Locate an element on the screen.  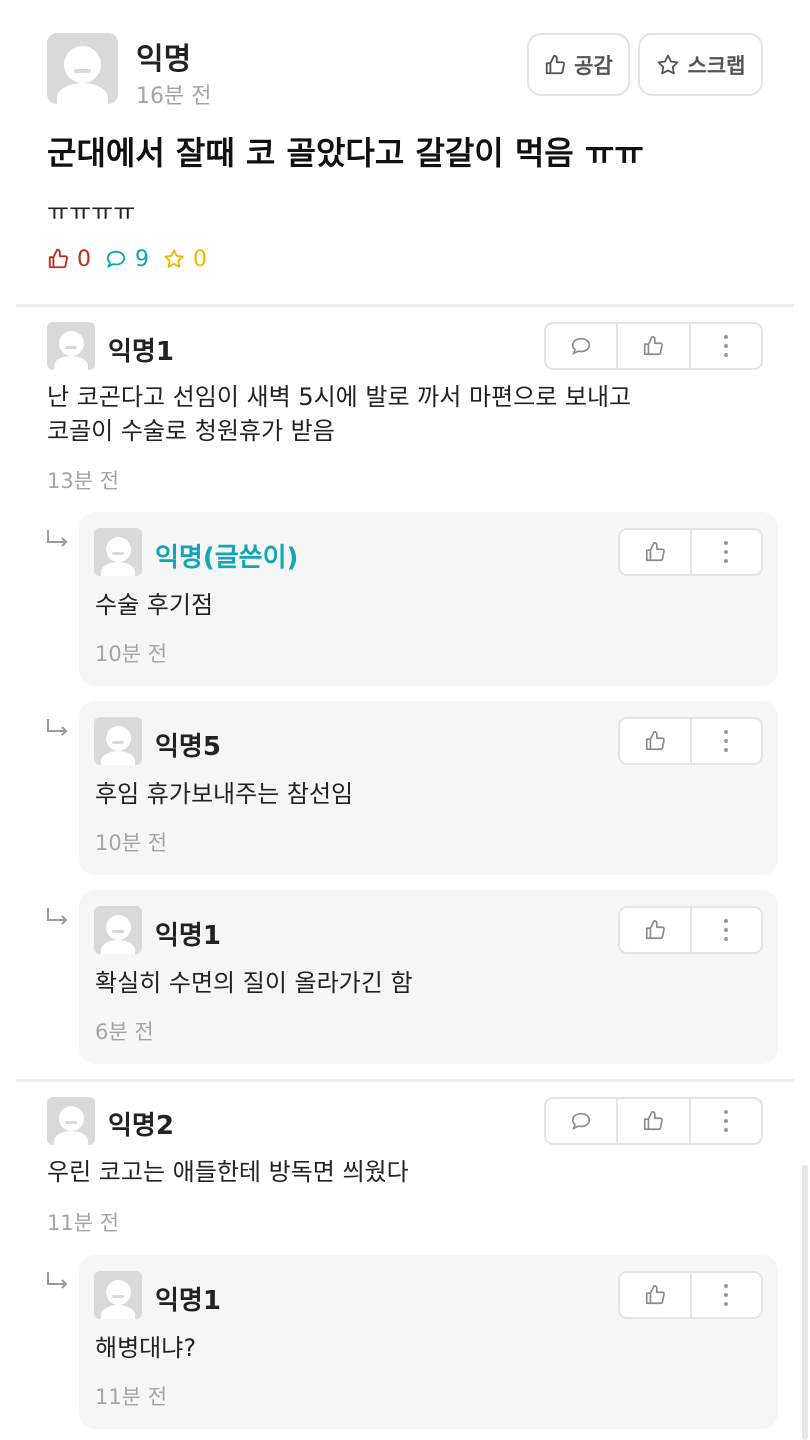
reply-author-name: 익명(글쓴이) is located at coordinates (227, 558).